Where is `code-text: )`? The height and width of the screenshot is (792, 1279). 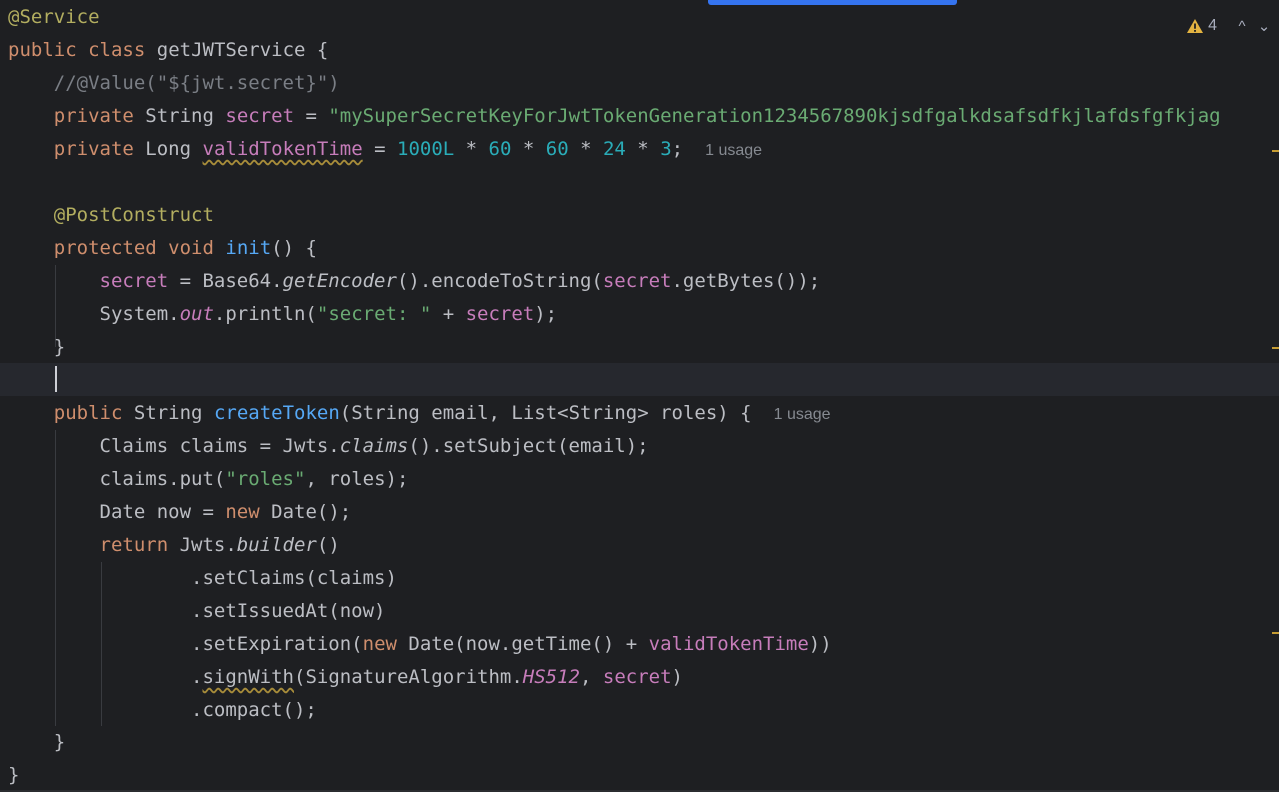 code-text: ) is located at coordinates (677, 677).